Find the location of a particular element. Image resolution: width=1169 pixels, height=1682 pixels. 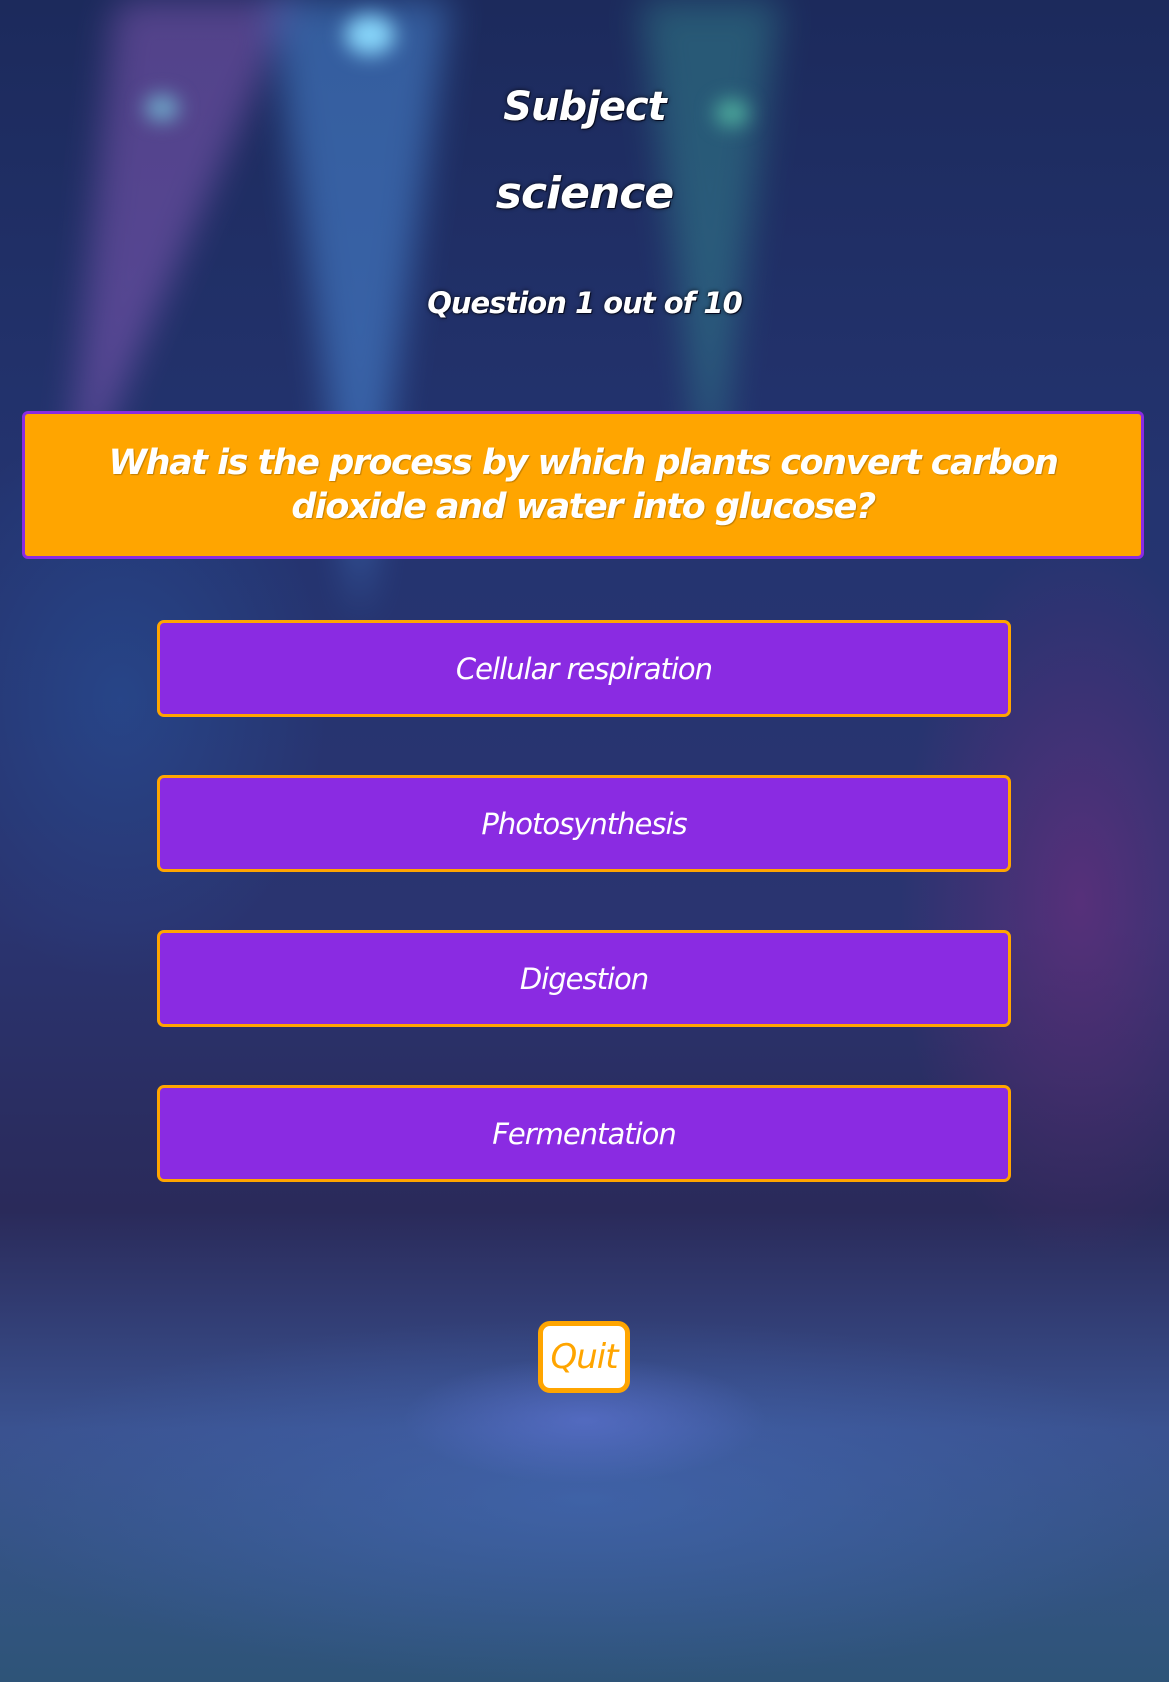

answer-option-3: Digestion is located at coordinates (584, 978).